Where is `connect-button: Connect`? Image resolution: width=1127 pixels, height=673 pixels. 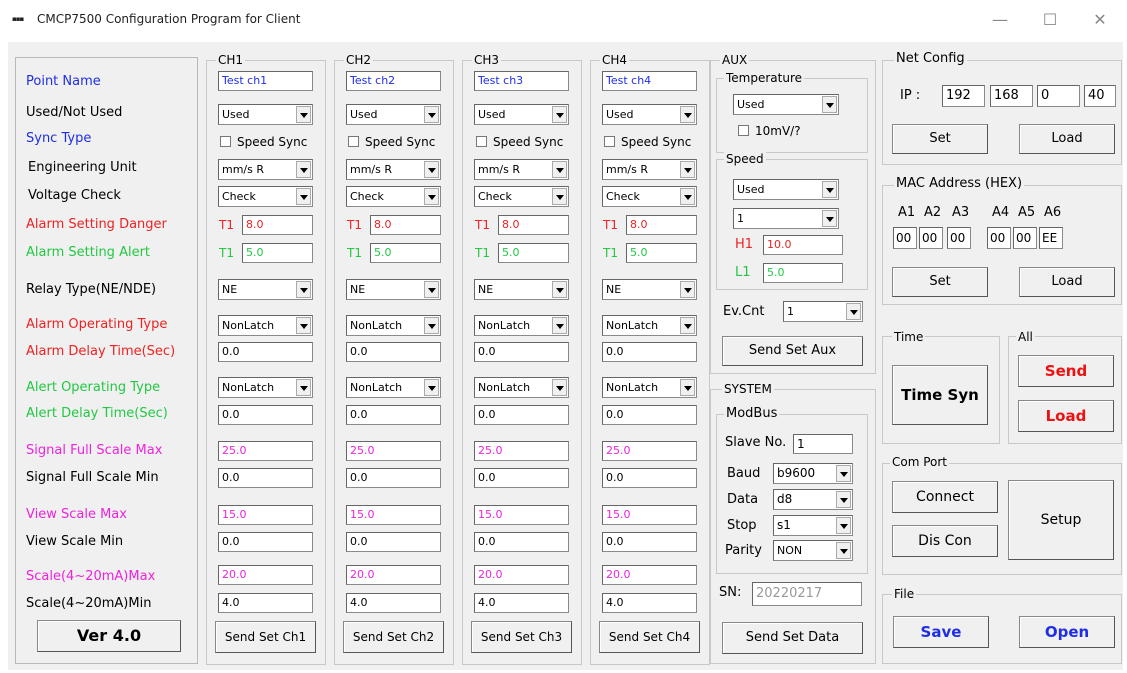 connect-button: Connect is located at coordinates (945, 497).